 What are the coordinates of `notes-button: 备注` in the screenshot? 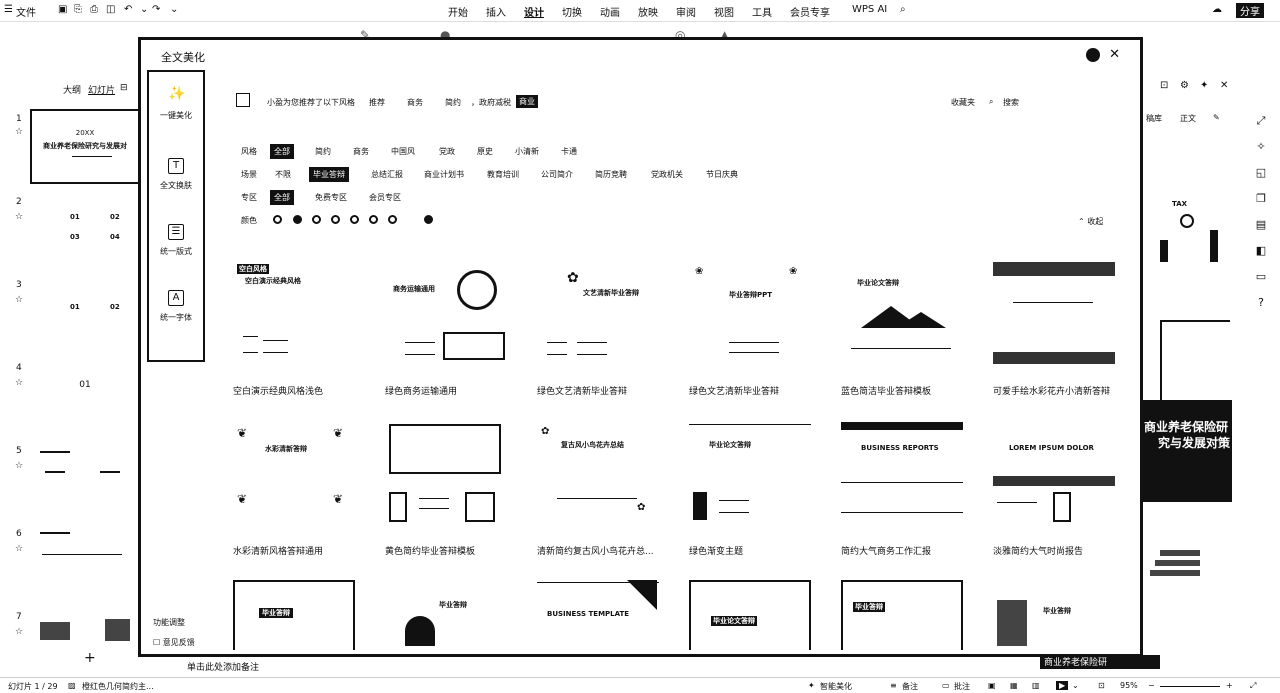 It's located at (910, 686).